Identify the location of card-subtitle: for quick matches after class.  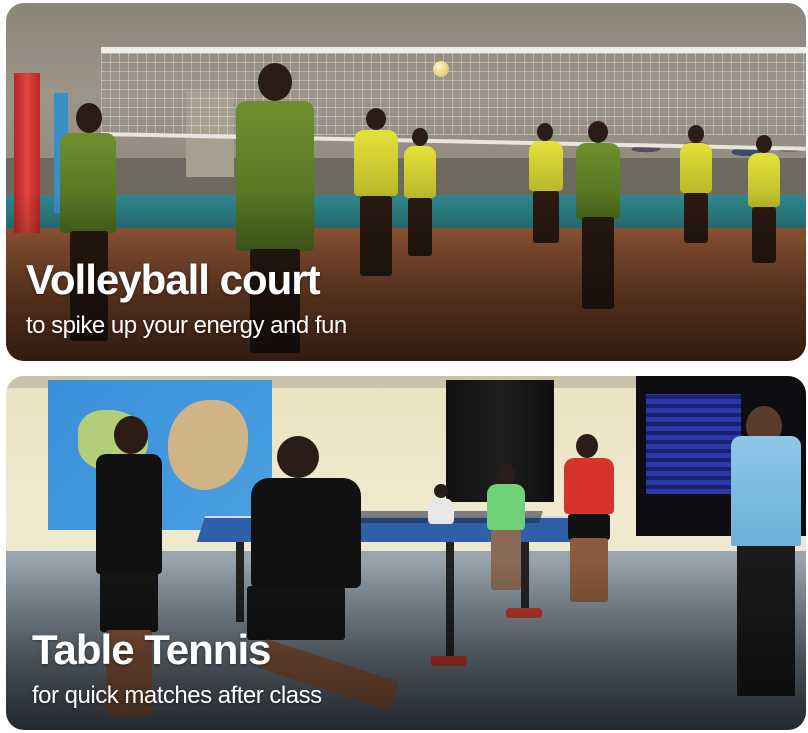
(177, 695).